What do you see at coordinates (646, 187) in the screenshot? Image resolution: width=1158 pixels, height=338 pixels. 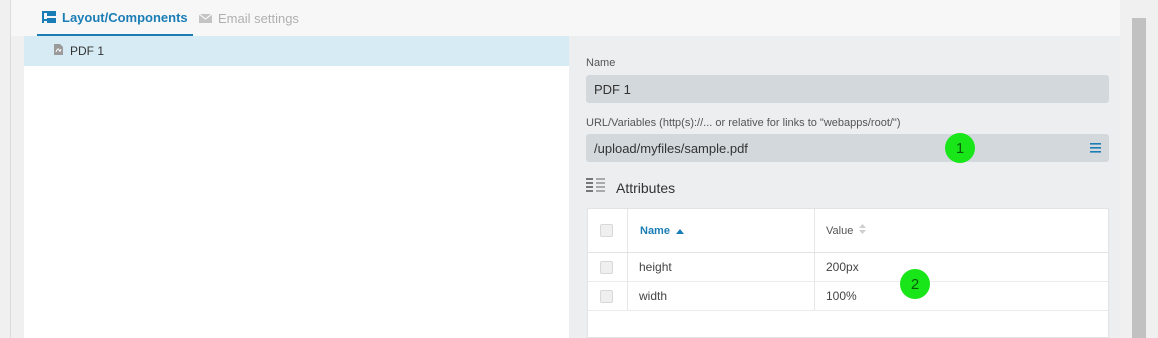 I see `attributes-title: Attributes` at bounding box center [646, 187].